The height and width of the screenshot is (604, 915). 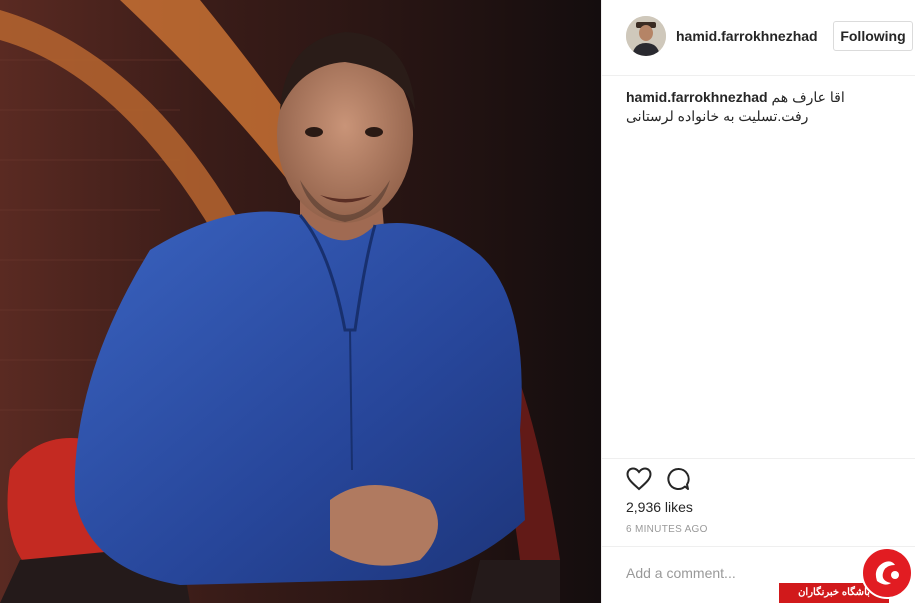 What do you see at coordinates (887, 573) in the screenshot?
I see `watermark-logo-icon` at bounding box center [887, 573].